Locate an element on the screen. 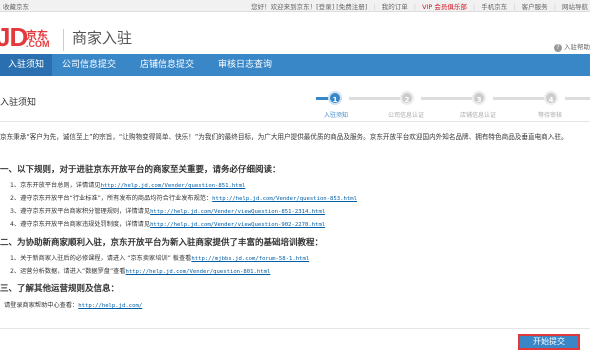  item-text: 1、关于新商家入驻后的必修课程，请进入 “京东卖家培训” 板查看 is located at coordinates (101, 258).